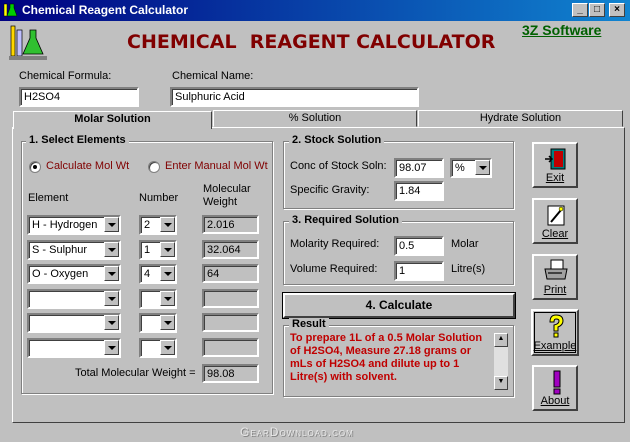  Describe the element at coordinates (10, 10) in the screenshot. I see `app-flask-icon` at that location.